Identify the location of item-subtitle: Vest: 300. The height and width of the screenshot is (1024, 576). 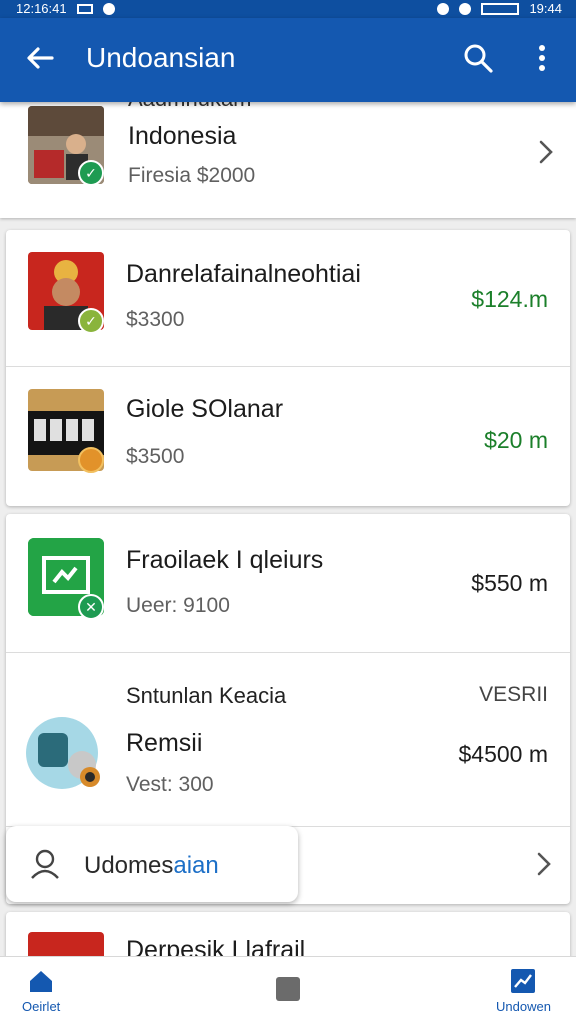
(170, 784).